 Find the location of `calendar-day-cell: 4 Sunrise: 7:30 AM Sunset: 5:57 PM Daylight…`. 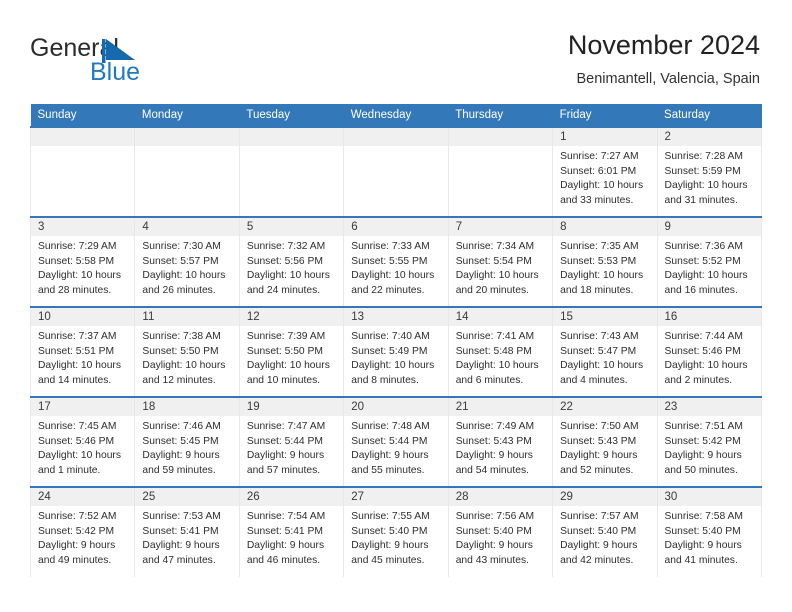

calendar-day-cell: 4 Sunrise: 7:30 AM Sunset: 5:57 PM Daylight… is located at coordinates (187, 262).